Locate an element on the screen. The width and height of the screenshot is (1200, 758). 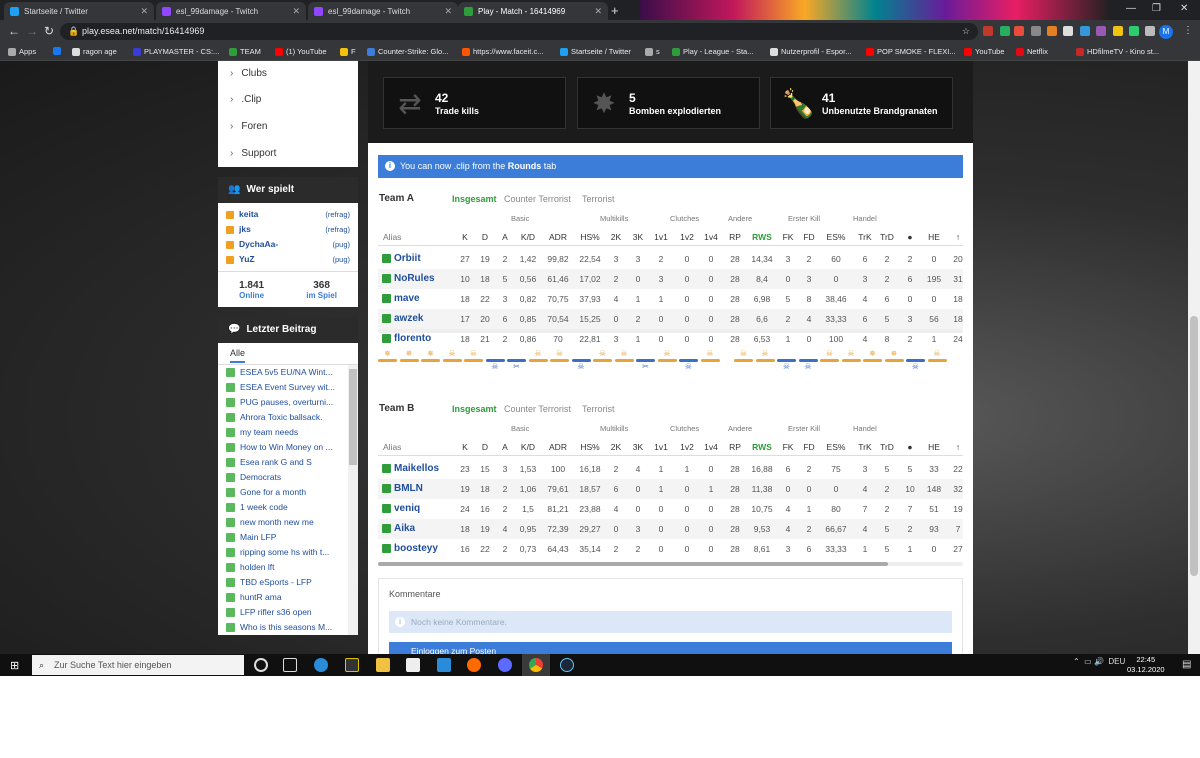
player-link: BMLN is located at coordinates (402, 488).